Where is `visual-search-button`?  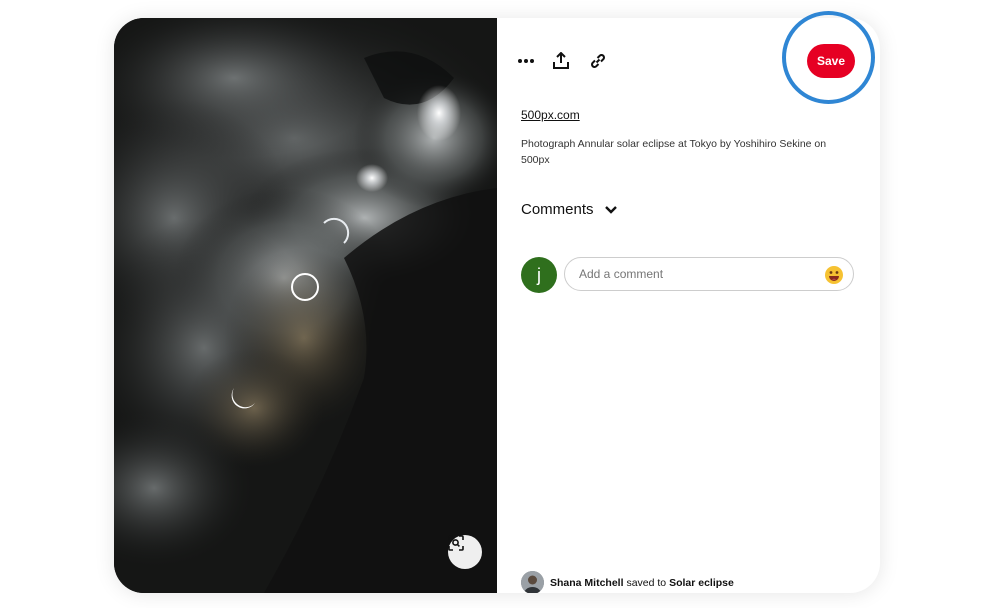 visual-search-button is located at coordinates (465, 552).